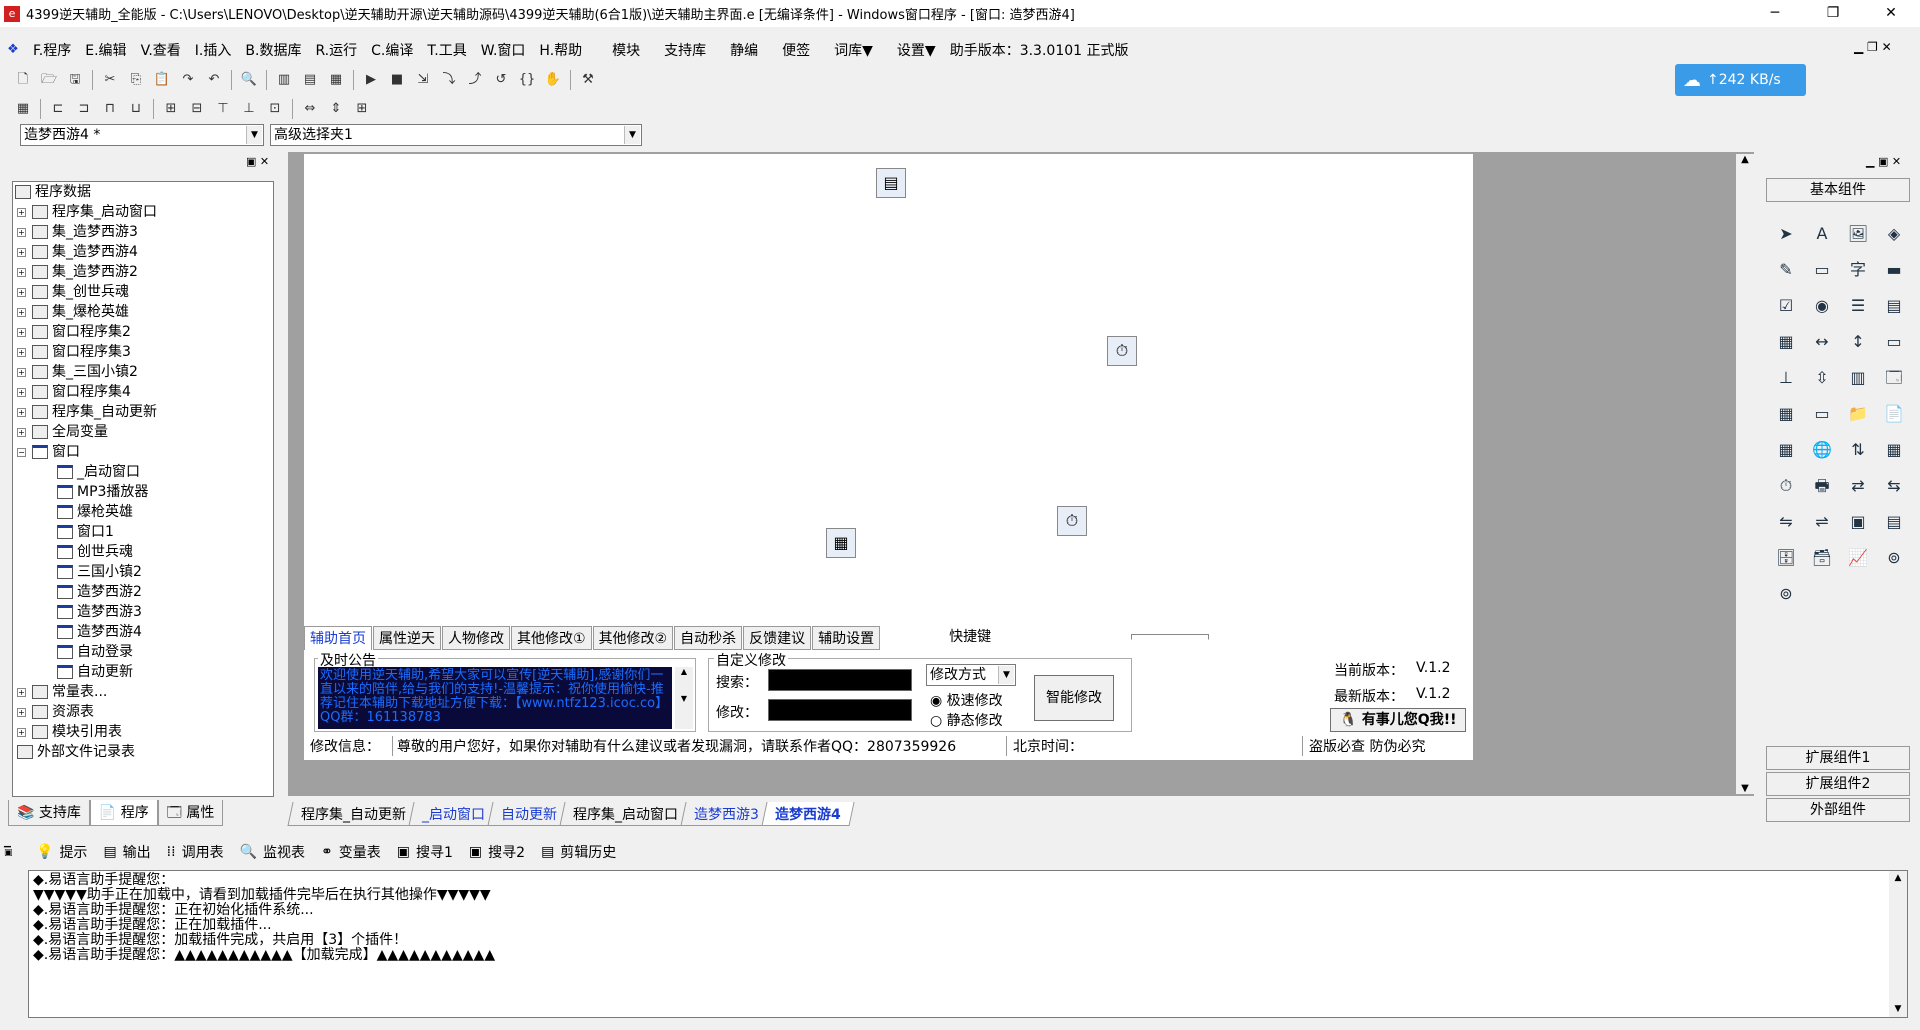 Image resolution: width=1920 pixels, height=1030 pixels. What do you see at coordinates (188, 80) in the screenshot?
I see `redo-icon: ↷` at bounding box center [188, 80].